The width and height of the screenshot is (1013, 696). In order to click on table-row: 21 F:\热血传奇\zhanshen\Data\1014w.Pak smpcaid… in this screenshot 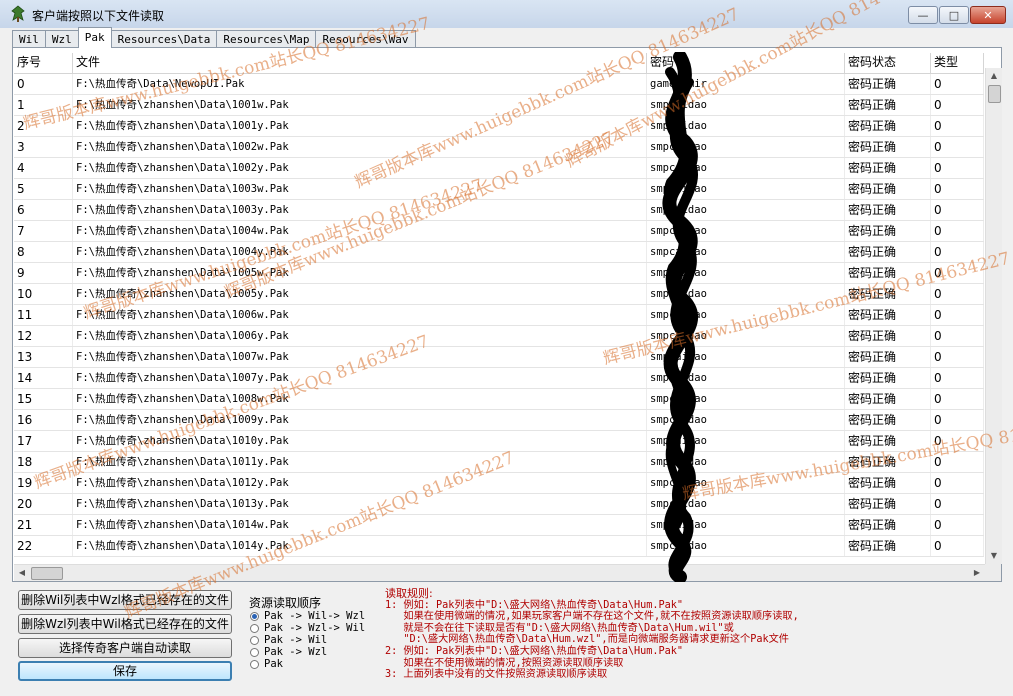, I will do `click(499, 525)`.